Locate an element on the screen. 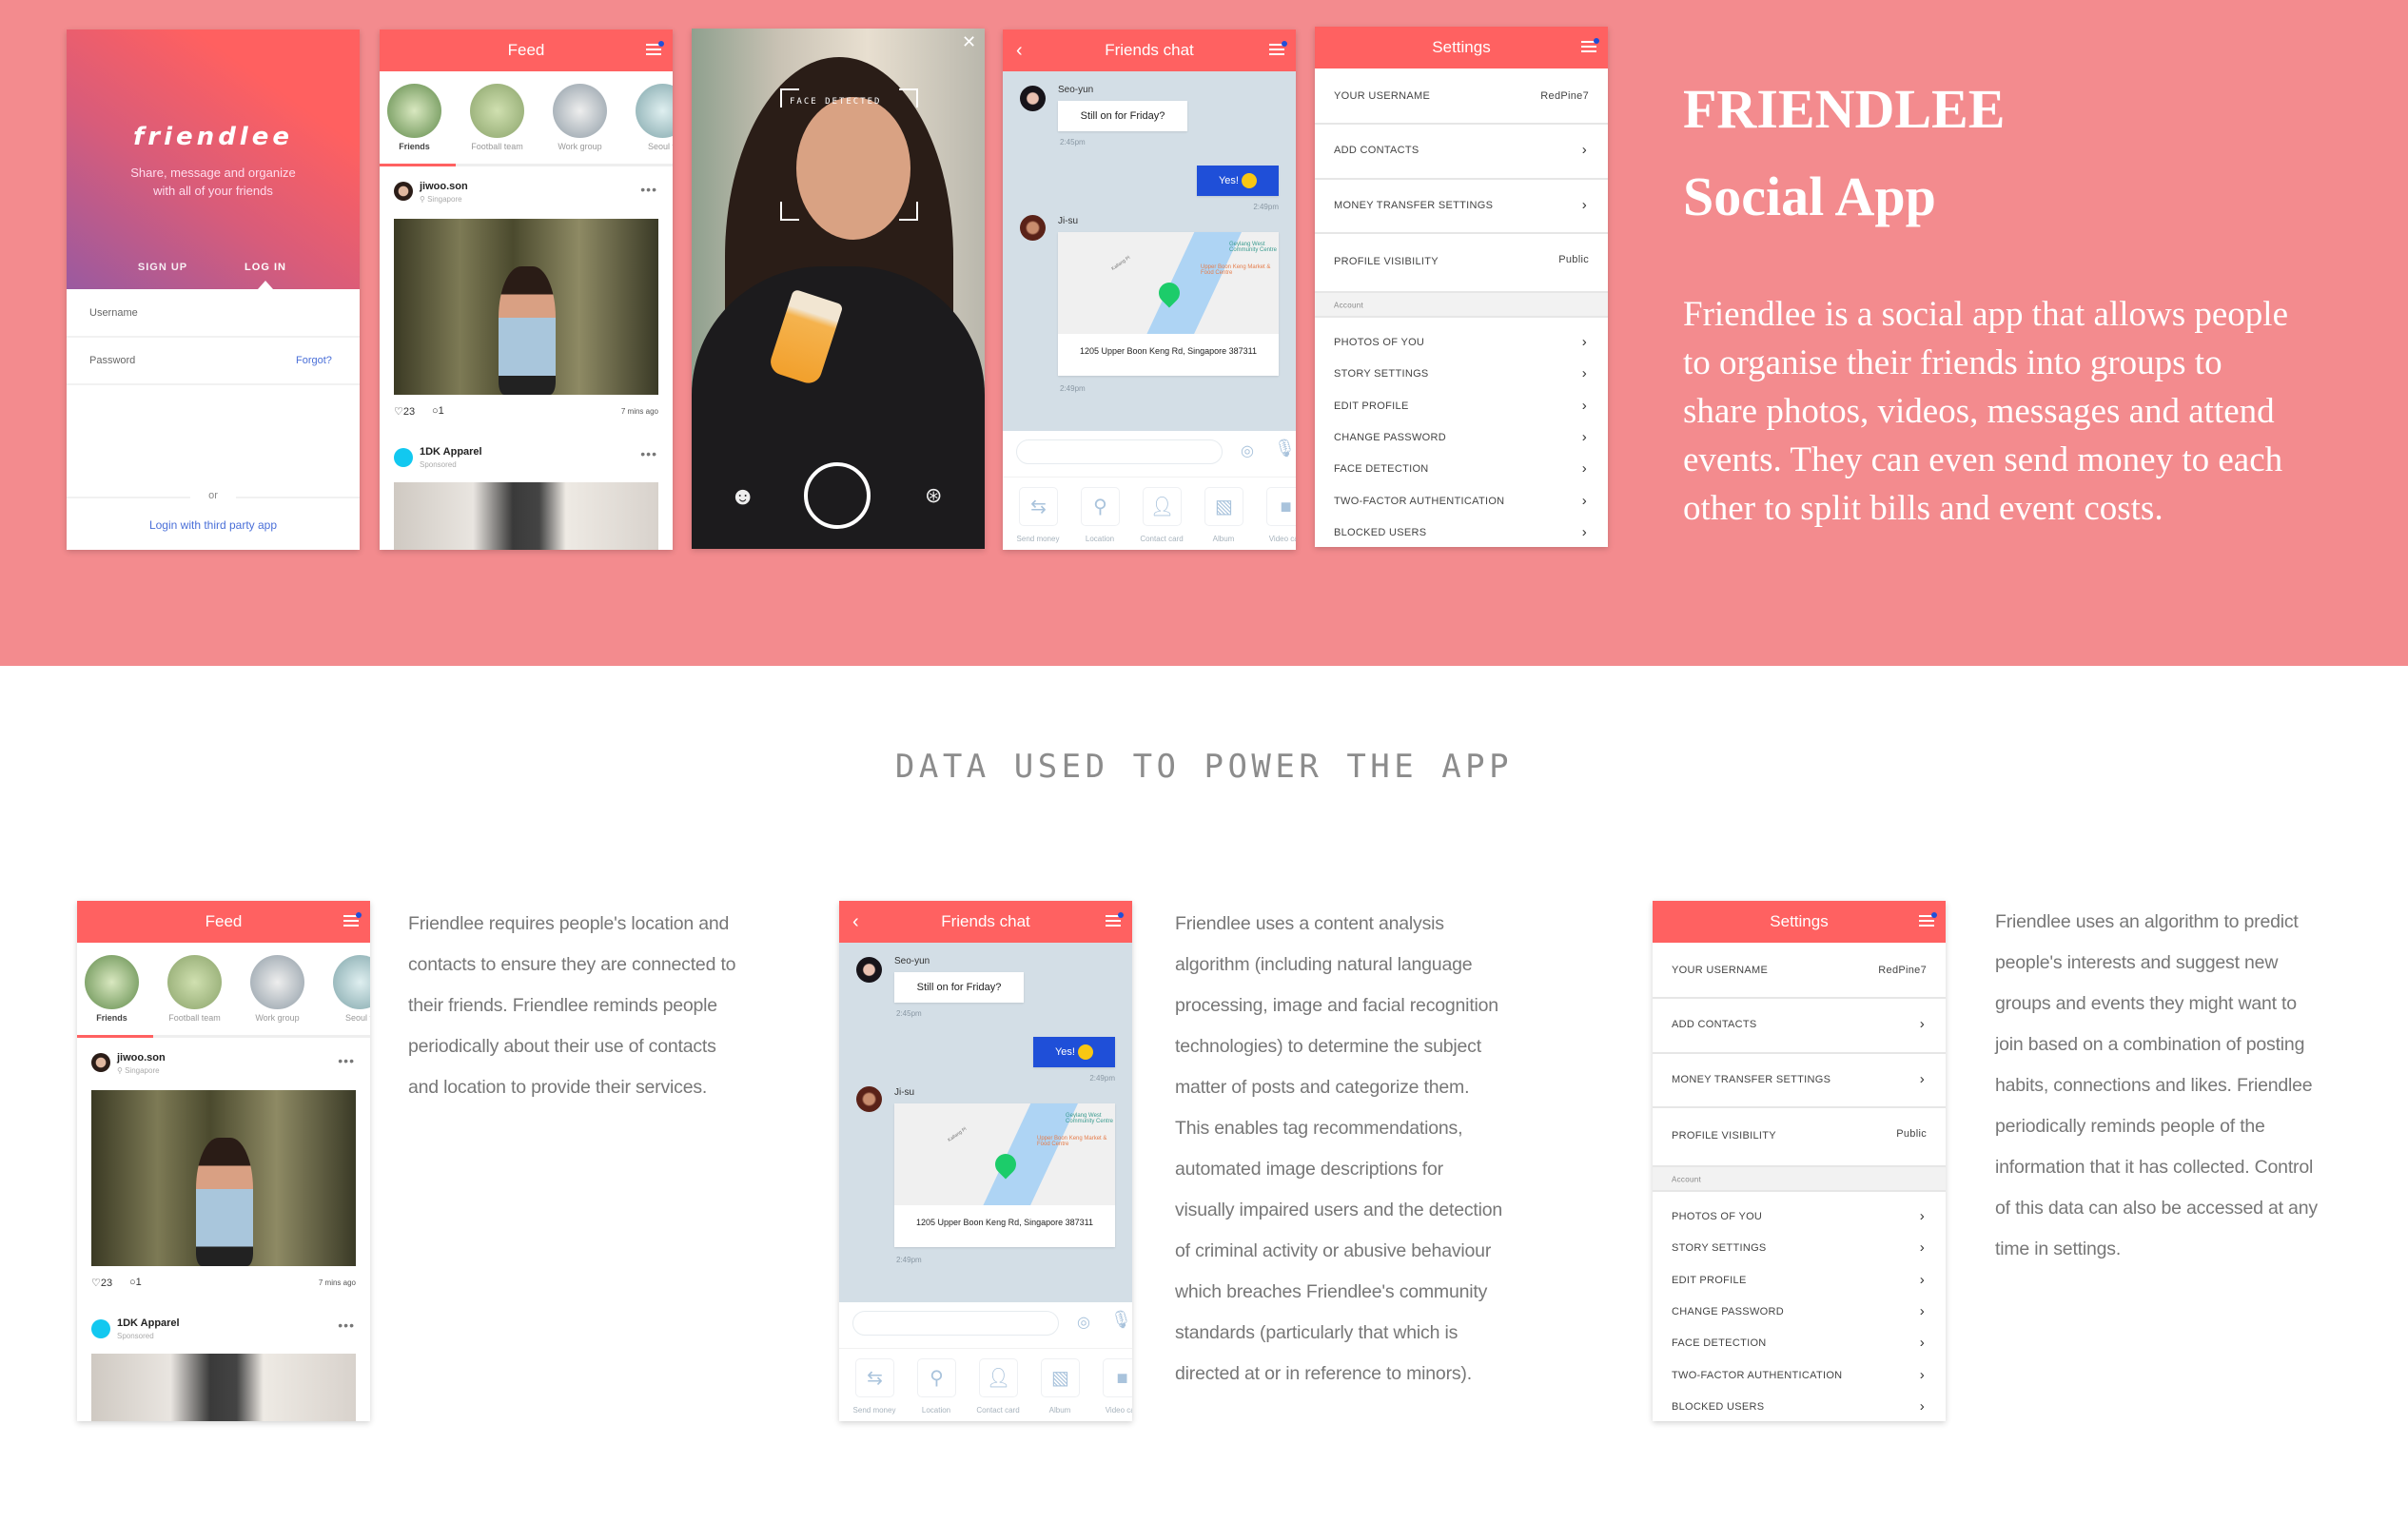  tab-log-in: LOG IN is located at coordinates (265, 267).